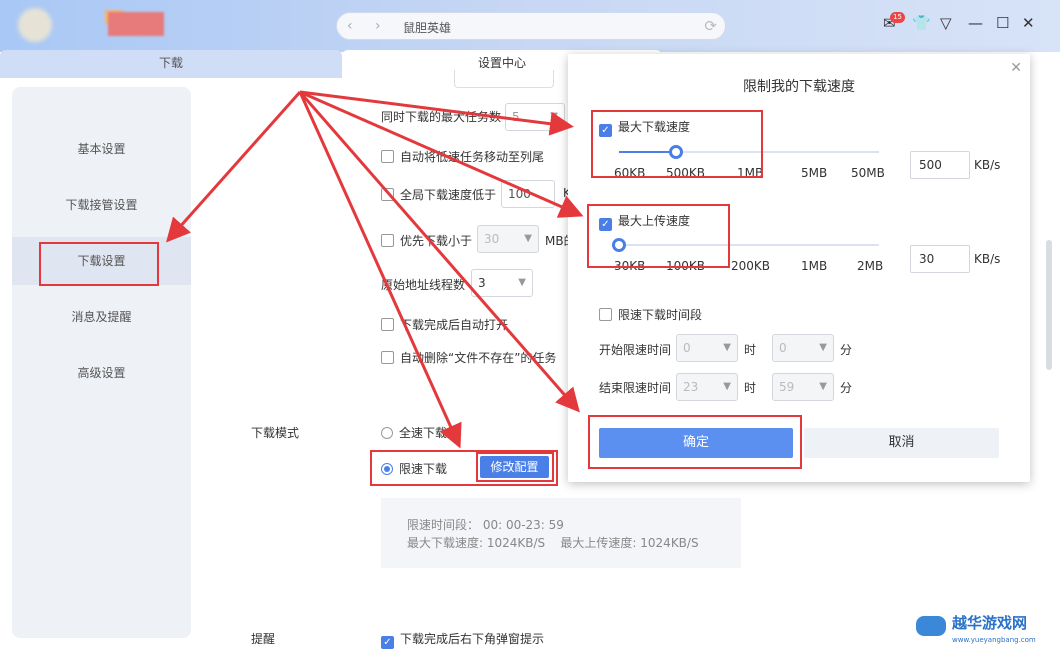  I want to click on priority-value: 30, so click(492, 239).